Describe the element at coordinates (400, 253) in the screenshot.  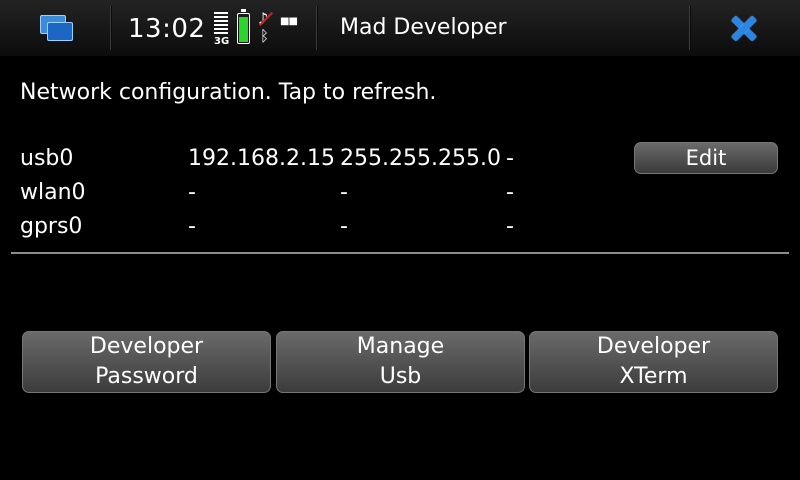
I see `divider` at that location.